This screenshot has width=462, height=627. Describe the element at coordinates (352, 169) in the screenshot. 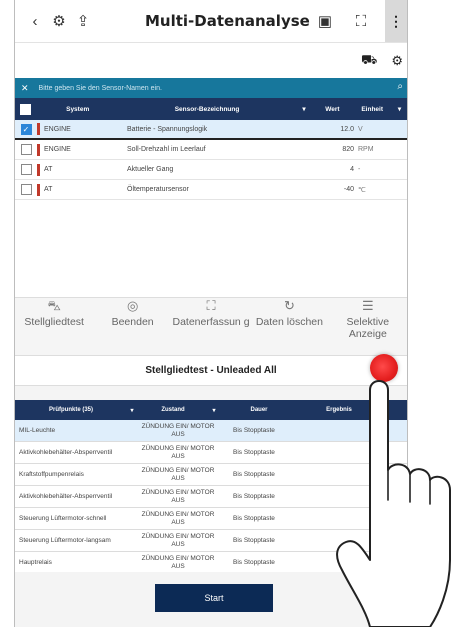

I see `value-cell: 4` at that location.